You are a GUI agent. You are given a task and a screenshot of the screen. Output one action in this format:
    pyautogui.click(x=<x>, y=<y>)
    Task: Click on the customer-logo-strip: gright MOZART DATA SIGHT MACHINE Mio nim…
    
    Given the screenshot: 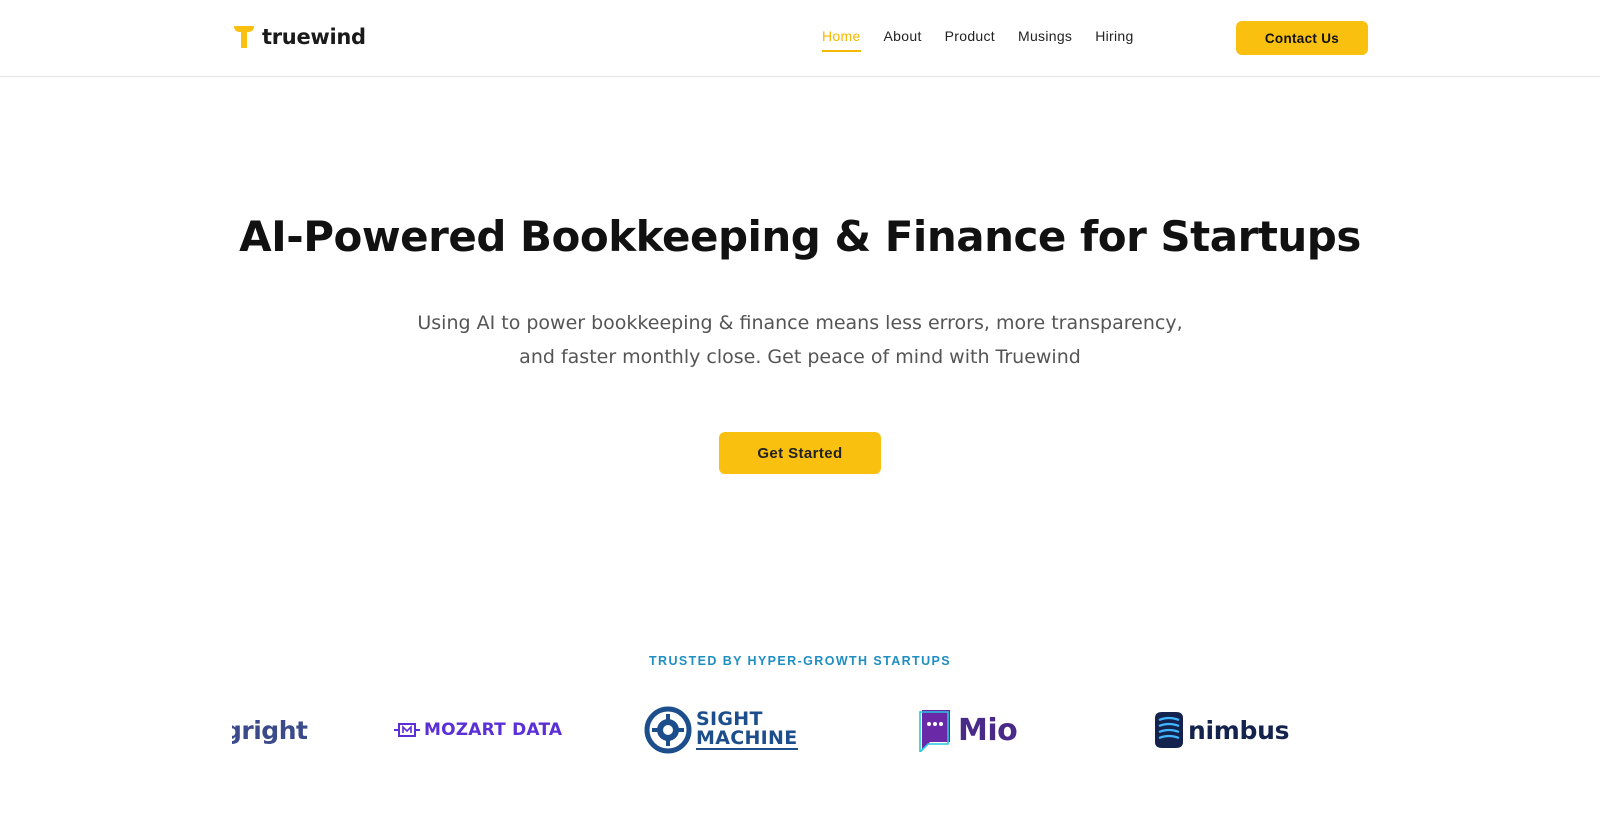 What is the action you would take?
    pyautogui.click(x=800, y=730)
    